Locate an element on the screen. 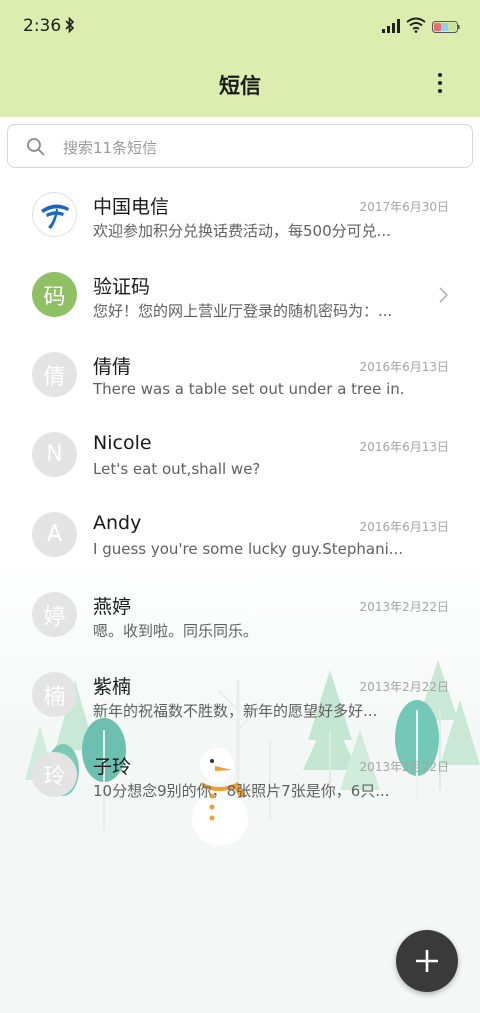 The image size is (480, 1013). contact-name: 中国电信 is located at coordinates (131, 207).